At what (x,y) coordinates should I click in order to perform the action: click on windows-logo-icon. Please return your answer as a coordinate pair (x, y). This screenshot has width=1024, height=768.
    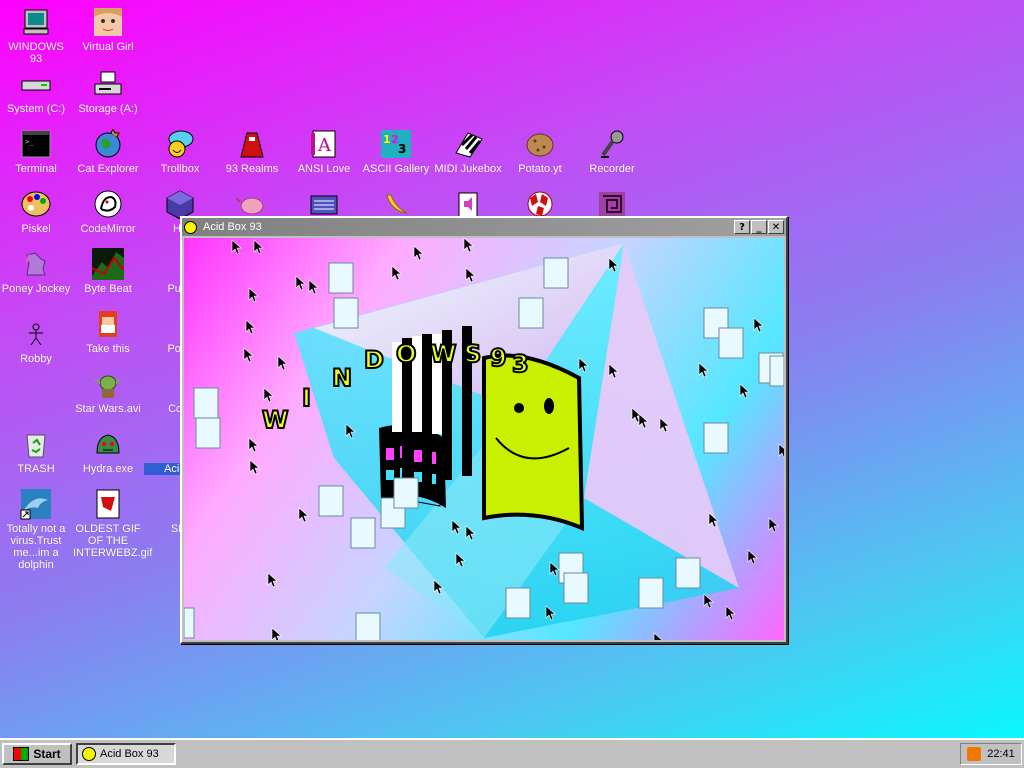
    Looking at the image, I should click on (21, 754).